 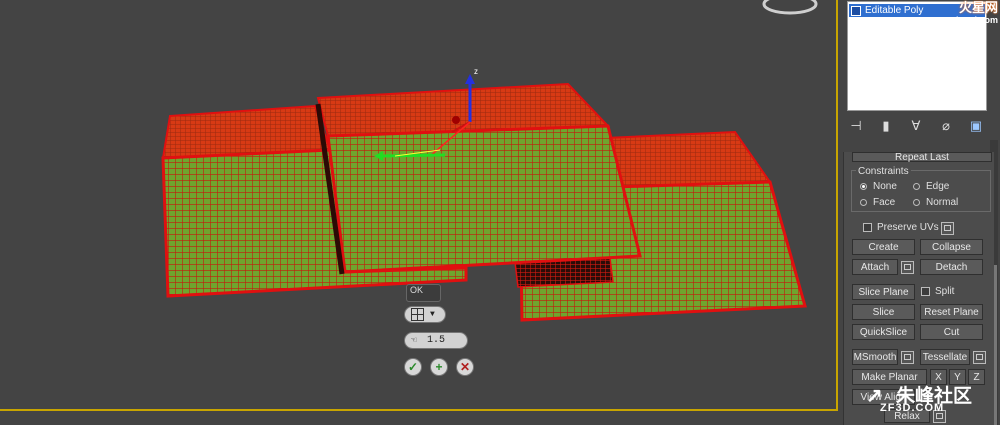 I want to click on check-icon: ✓, so click(x=413, y=367).